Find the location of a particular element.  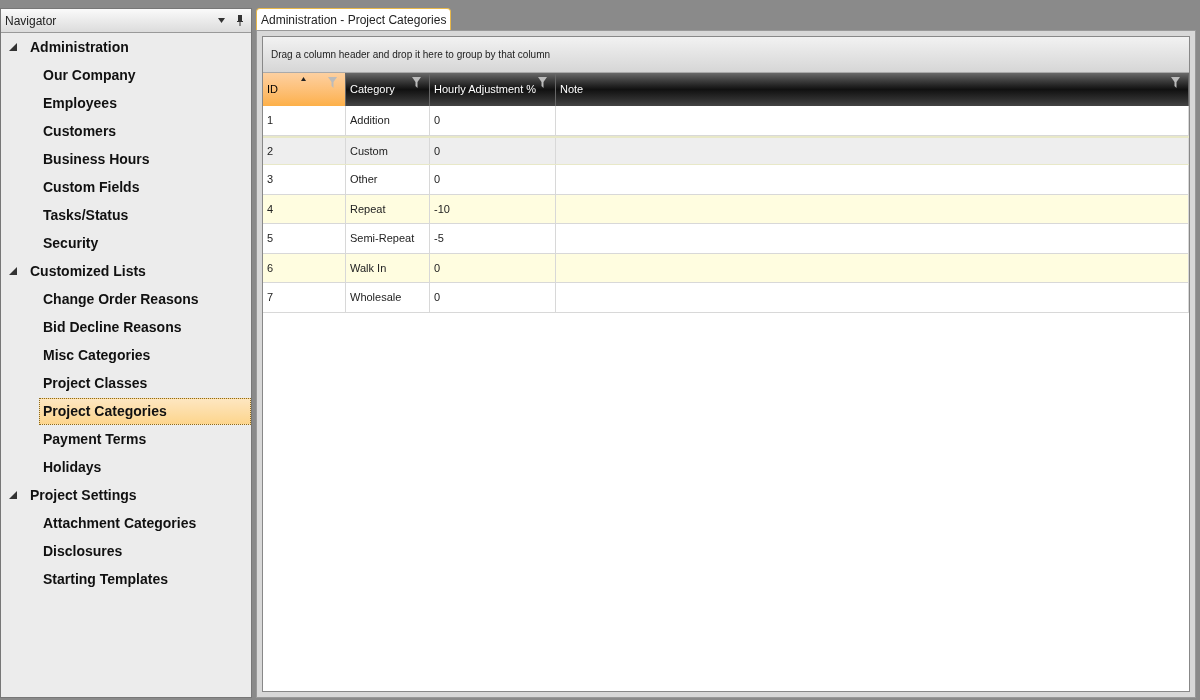

tree-group: Administration is located at coordinates (126, 47).